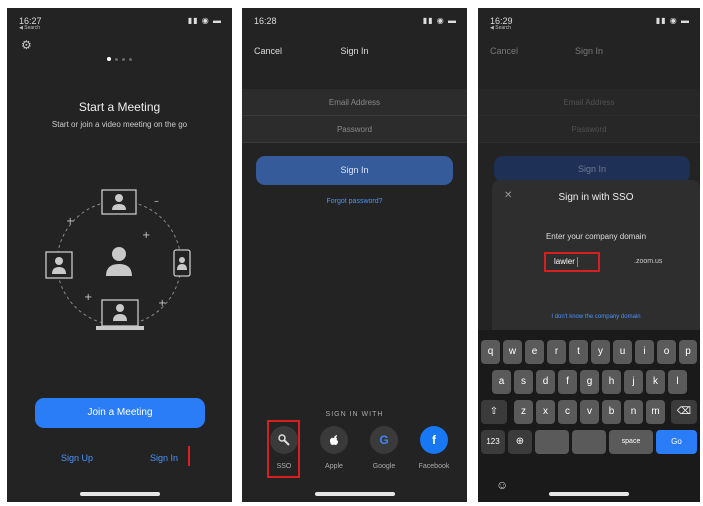  Describe the element at coordinates (596, 317) in the screenshot. I see `dont-know-domain-link: I don't know the company domain` at that location.